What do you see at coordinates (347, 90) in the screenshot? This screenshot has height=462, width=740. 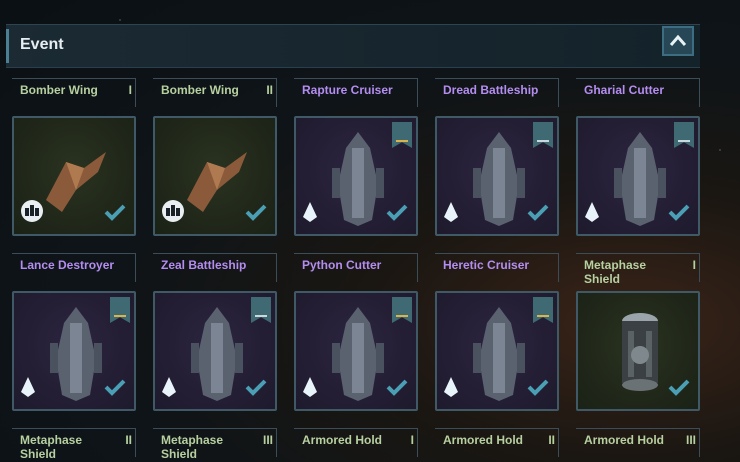 I see `item-name: Rapture Cruiser` at bounding box center [347, 90].